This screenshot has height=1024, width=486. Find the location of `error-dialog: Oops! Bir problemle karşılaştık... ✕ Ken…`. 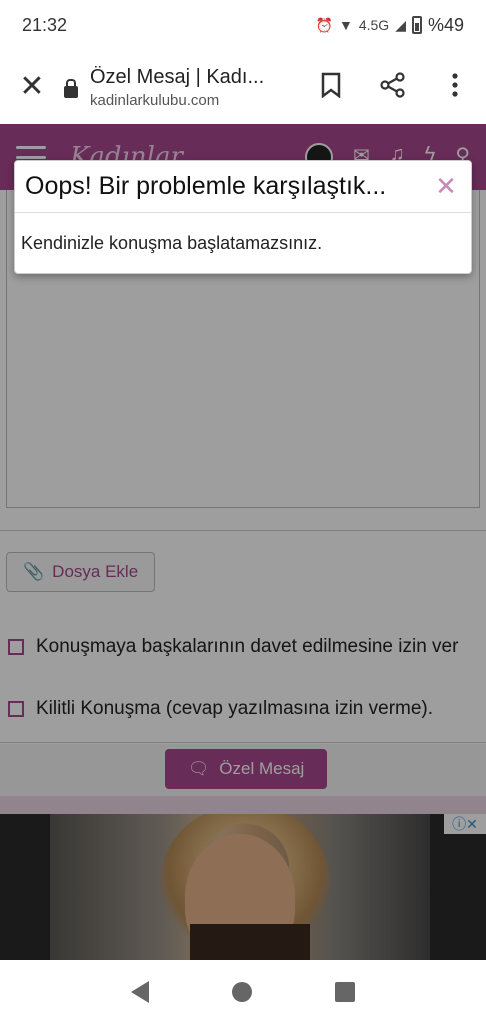

error-dialog: Oops! Bir problemle karşılaştık... ✕ Ken… is located at coordinates (243, 217).